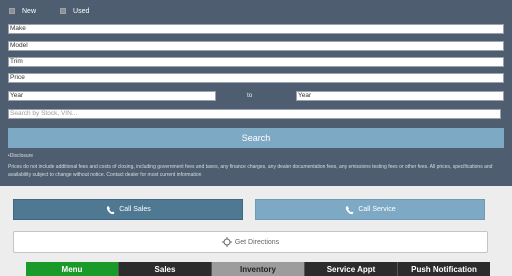 This screenshot has height=276, width=512. Describe the element at coordinates (135, 209) in the screenshot. I see `call-sales-label: Call Sales` at that location.